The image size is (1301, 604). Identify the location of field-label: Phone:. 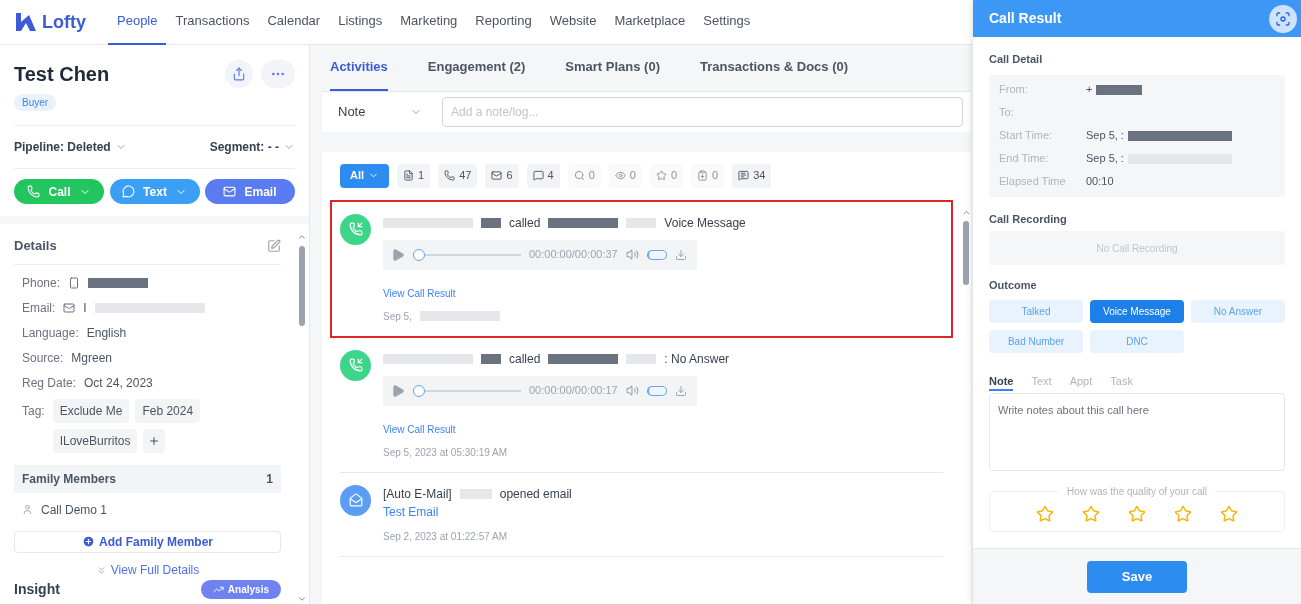
(41, 283).